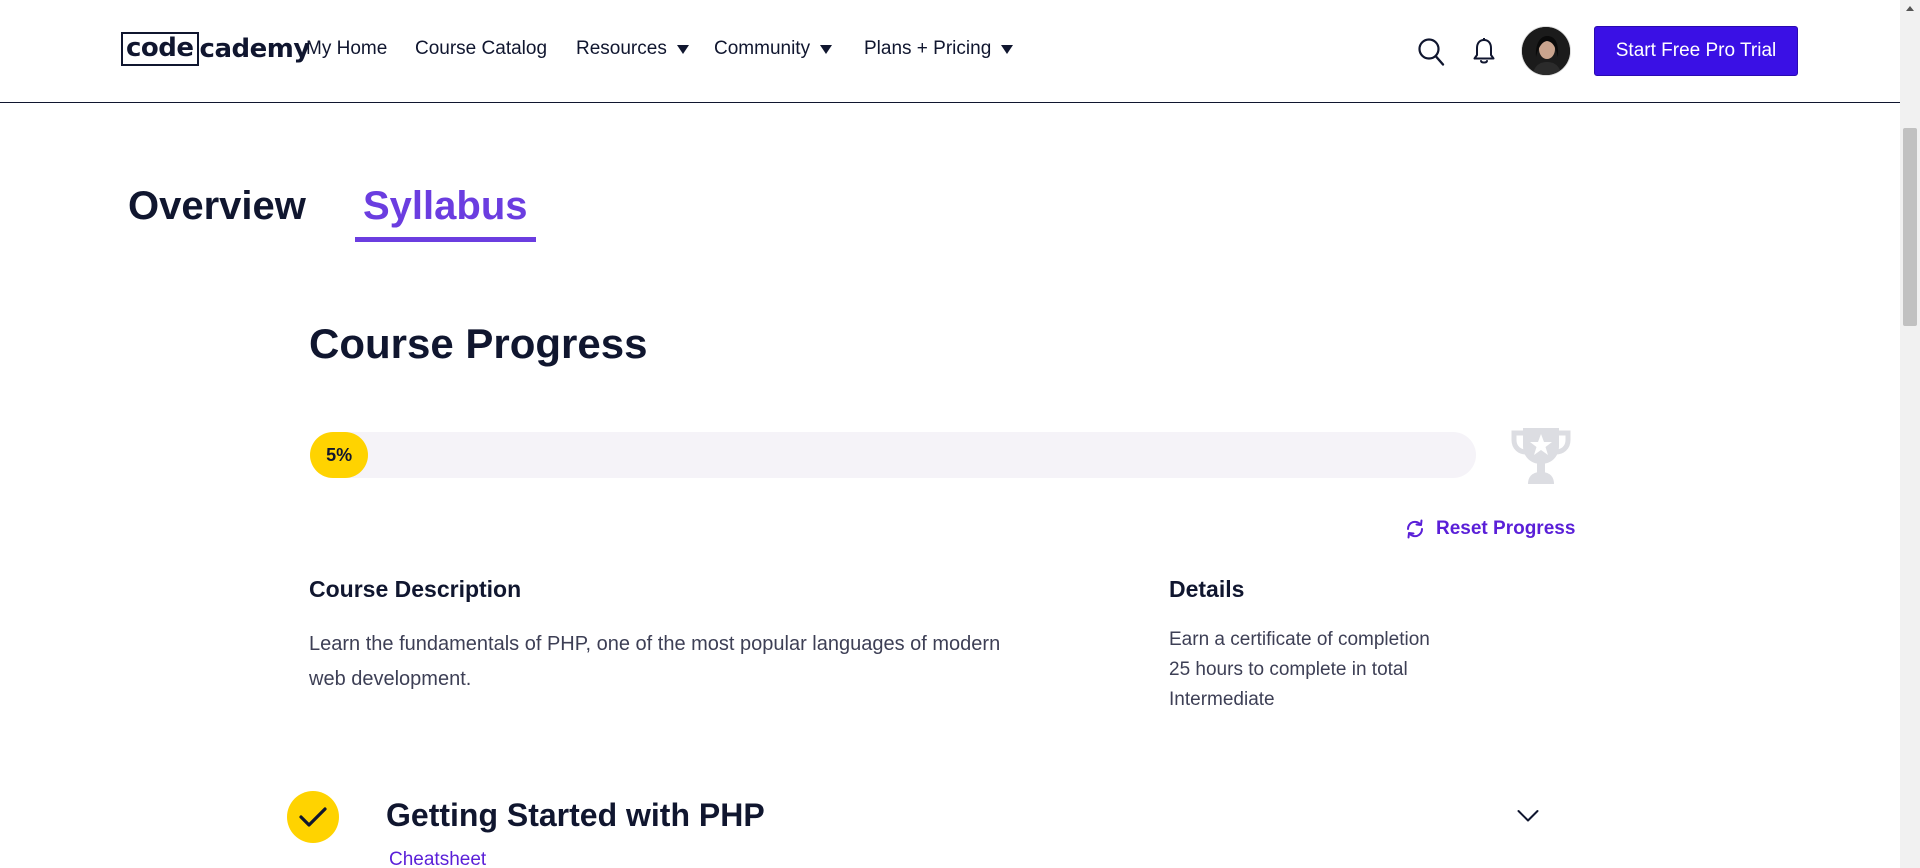 This screenshot has width=1920, height=868. I want to click on expand-module-button, so click(1528, 818).